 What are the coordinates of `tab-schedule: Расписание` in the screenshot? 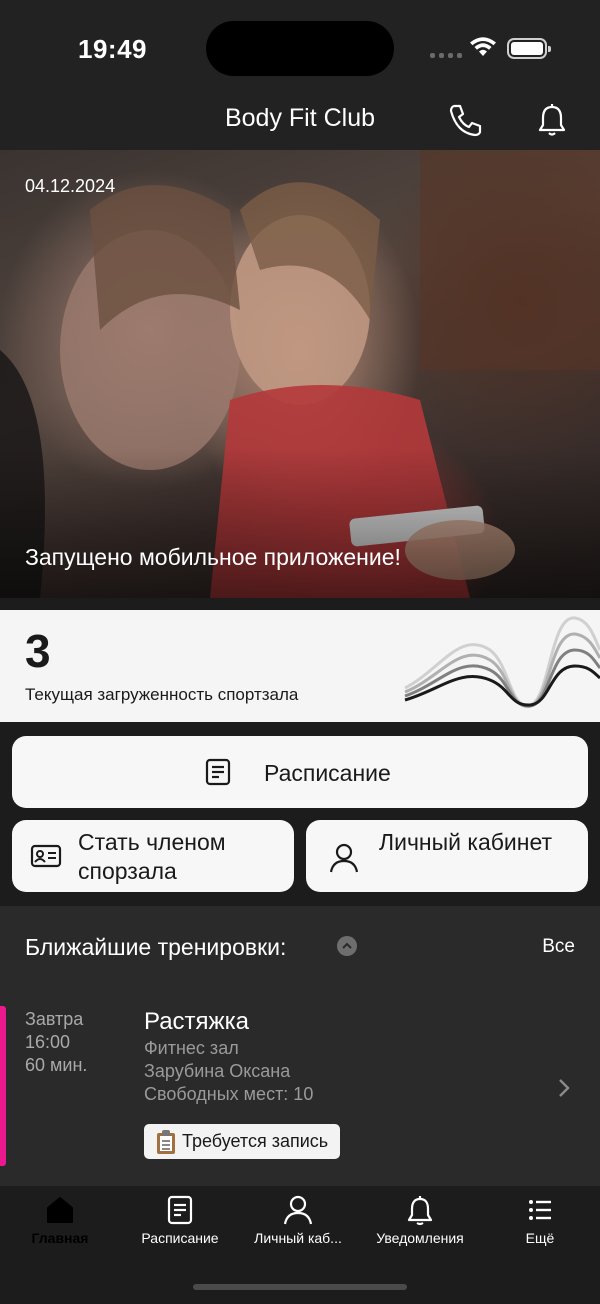 It's located at (180, 1226).